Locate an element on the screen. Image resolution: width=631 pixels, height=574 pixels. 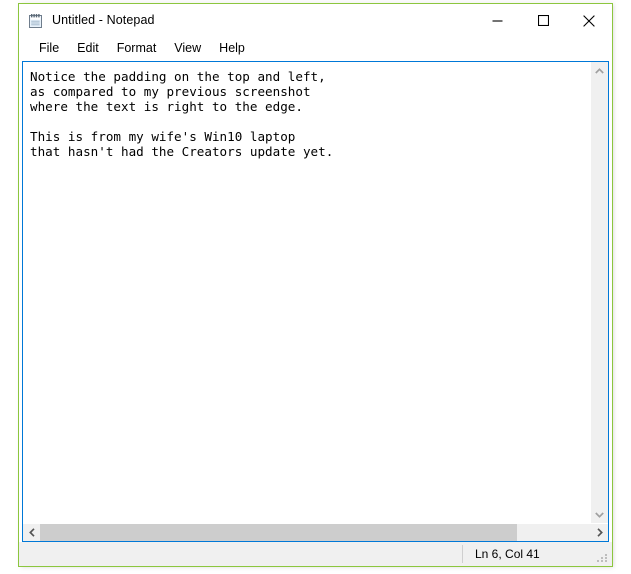
maximize-icon is located at coordinates (543, 20).